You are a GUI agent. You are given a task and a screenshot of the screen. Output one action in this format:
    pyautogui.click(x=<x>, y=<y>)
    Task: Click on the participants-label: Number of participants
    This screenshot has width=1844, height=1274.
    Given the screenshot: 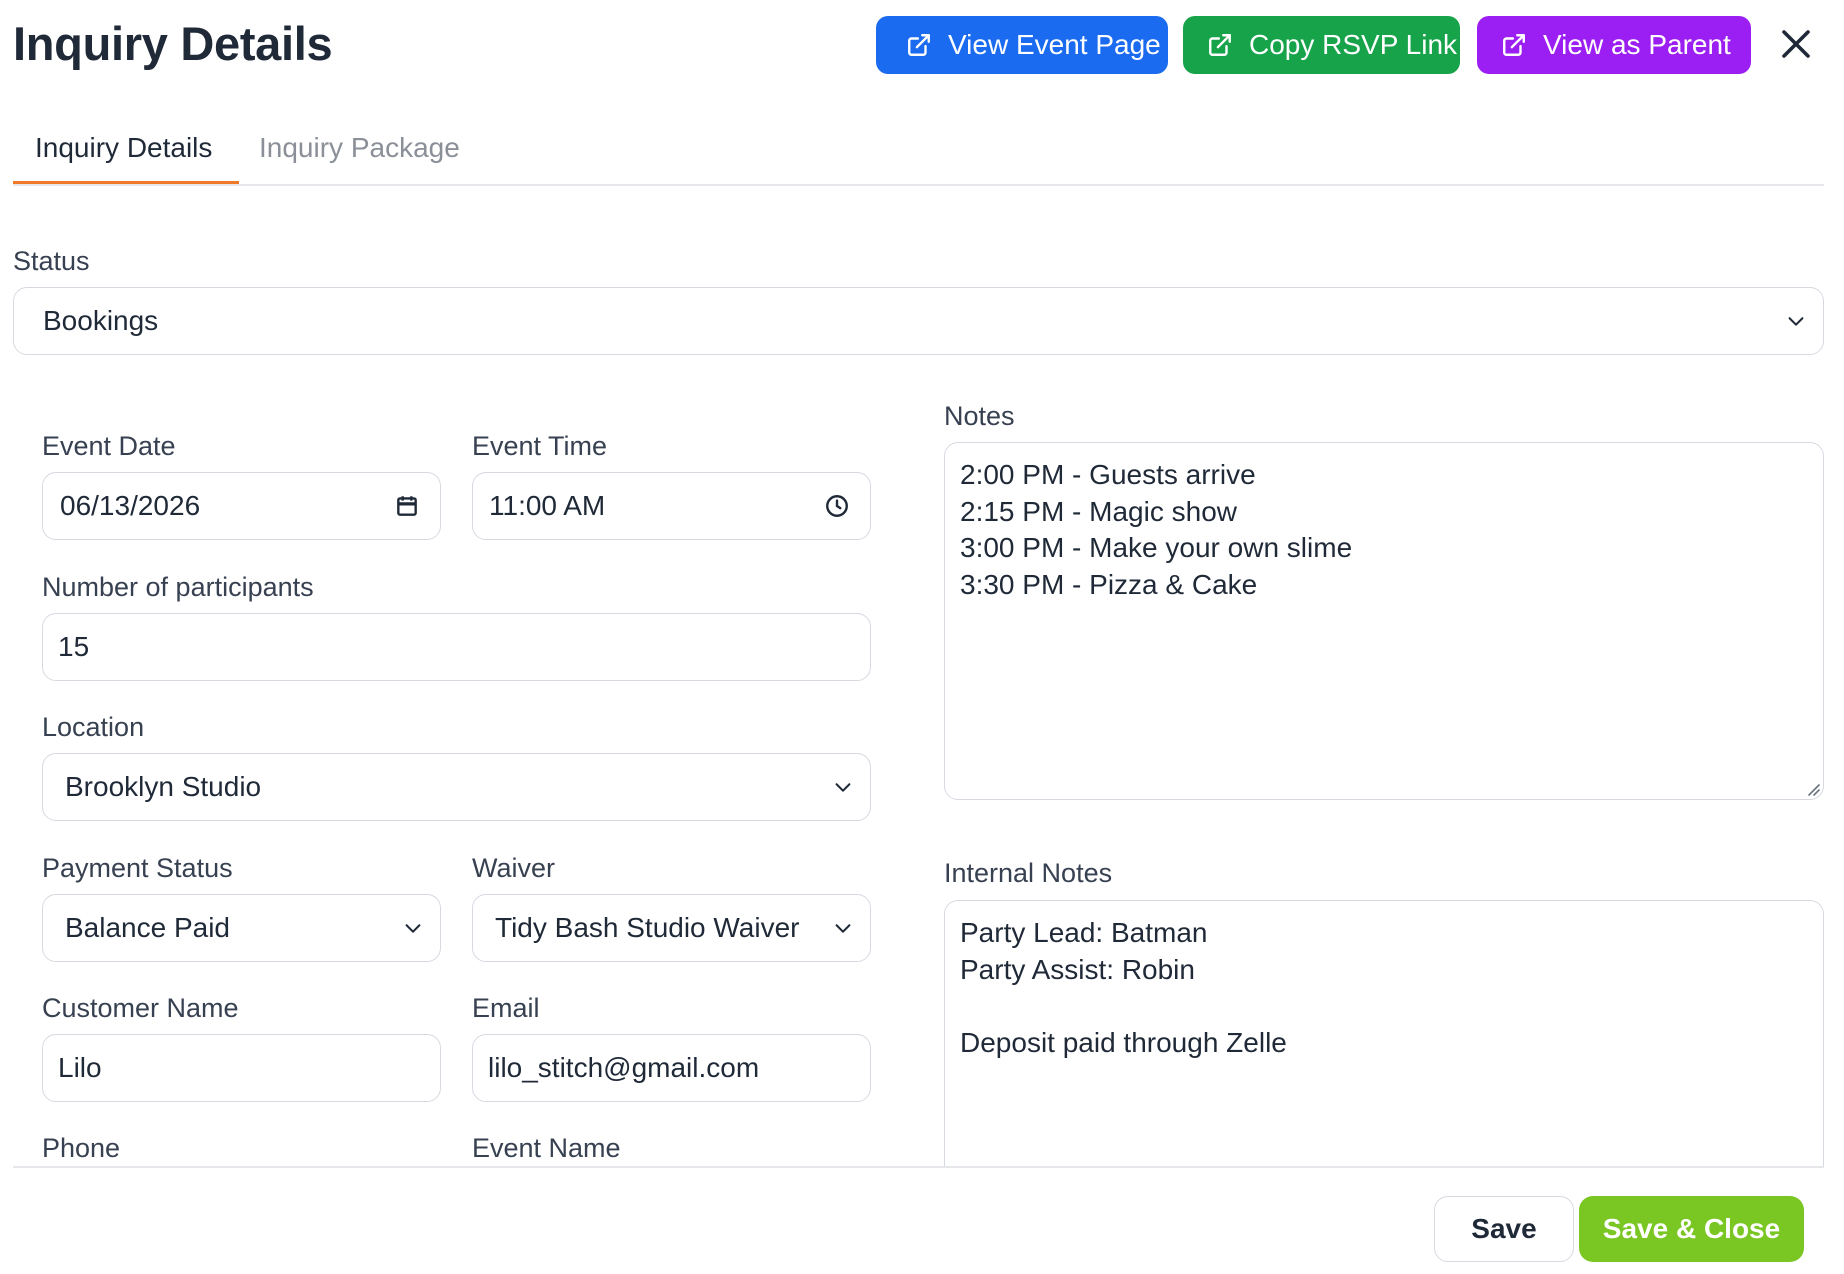 What is the action you would take?
    pyautogui.click(x=178, y=587)
    